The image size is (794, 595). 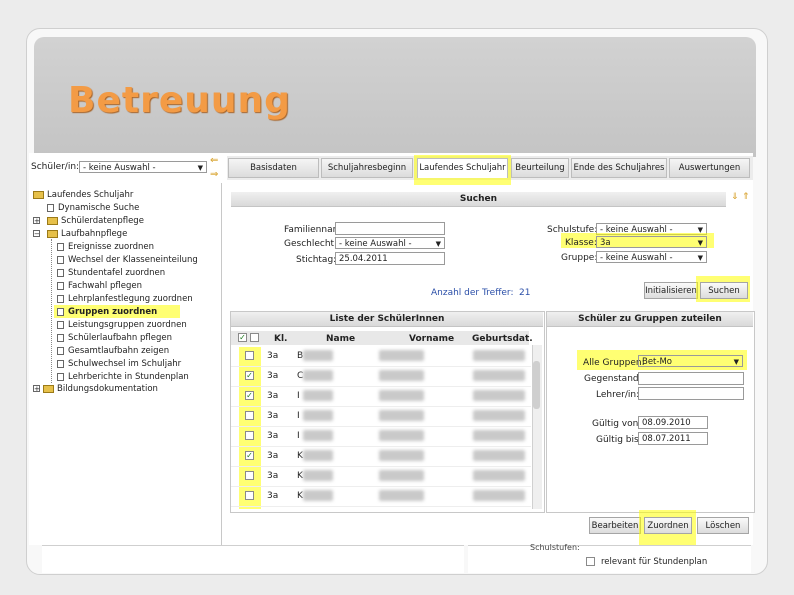 I want to click on familienname-input, so click(x=390, y=228).